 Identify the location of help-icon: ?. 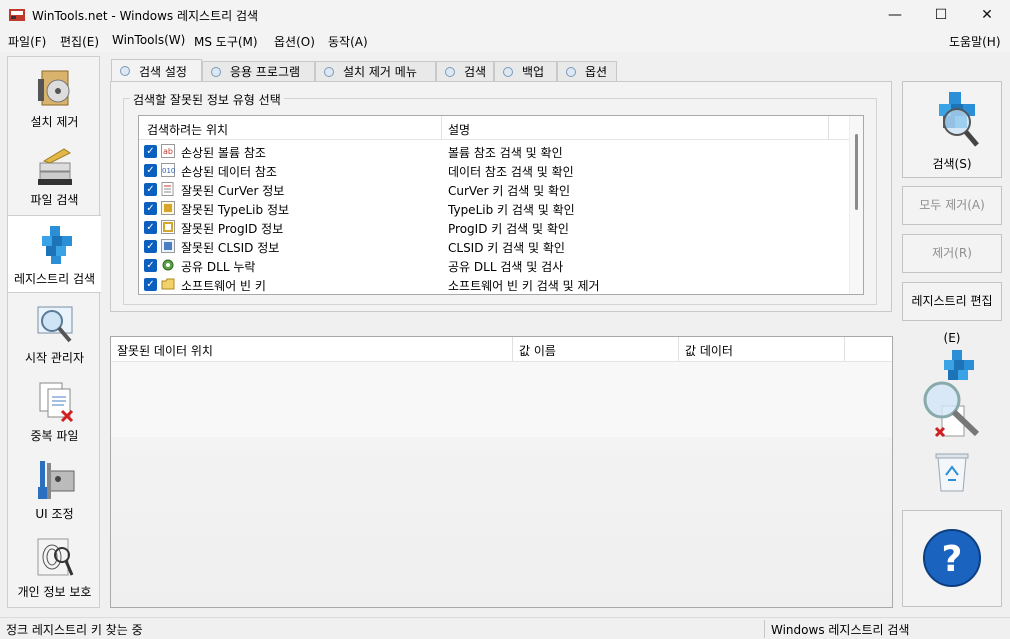
(952, 558).